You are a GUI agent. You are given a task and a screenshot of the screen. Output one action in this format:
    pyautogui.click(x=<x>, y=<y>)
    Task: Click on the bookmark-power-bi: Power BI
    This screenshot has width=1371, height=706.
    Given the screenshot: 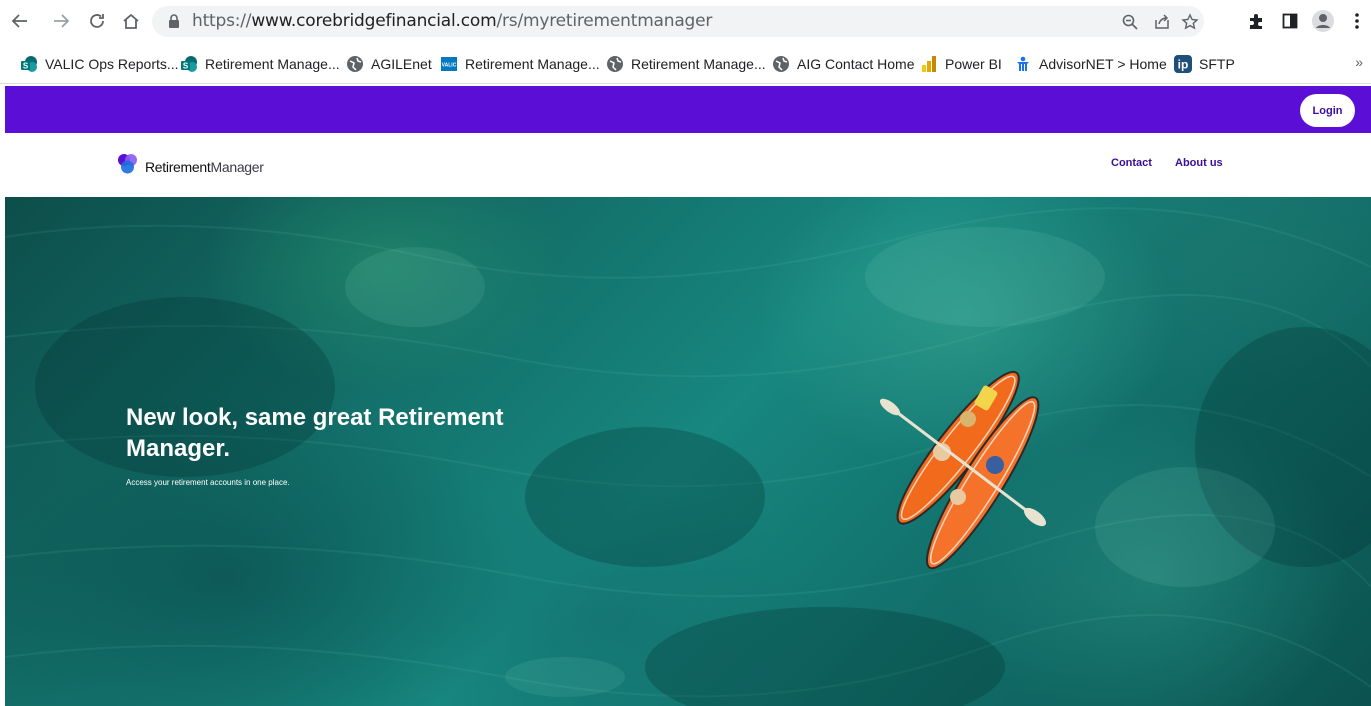 What is the action you would take?
    pyautogui.click(x=961, y=64)
    